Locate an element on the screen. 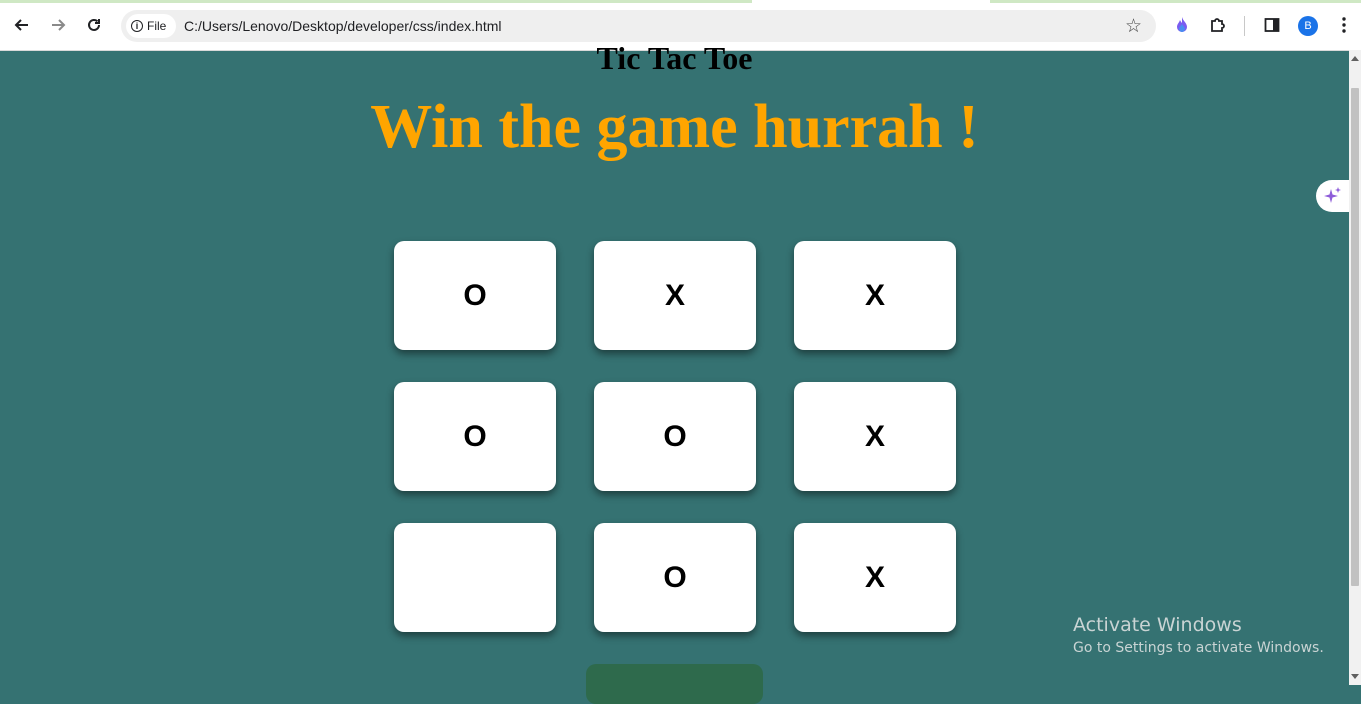  site-info-chip: i File is located at coordinates (151, 26).